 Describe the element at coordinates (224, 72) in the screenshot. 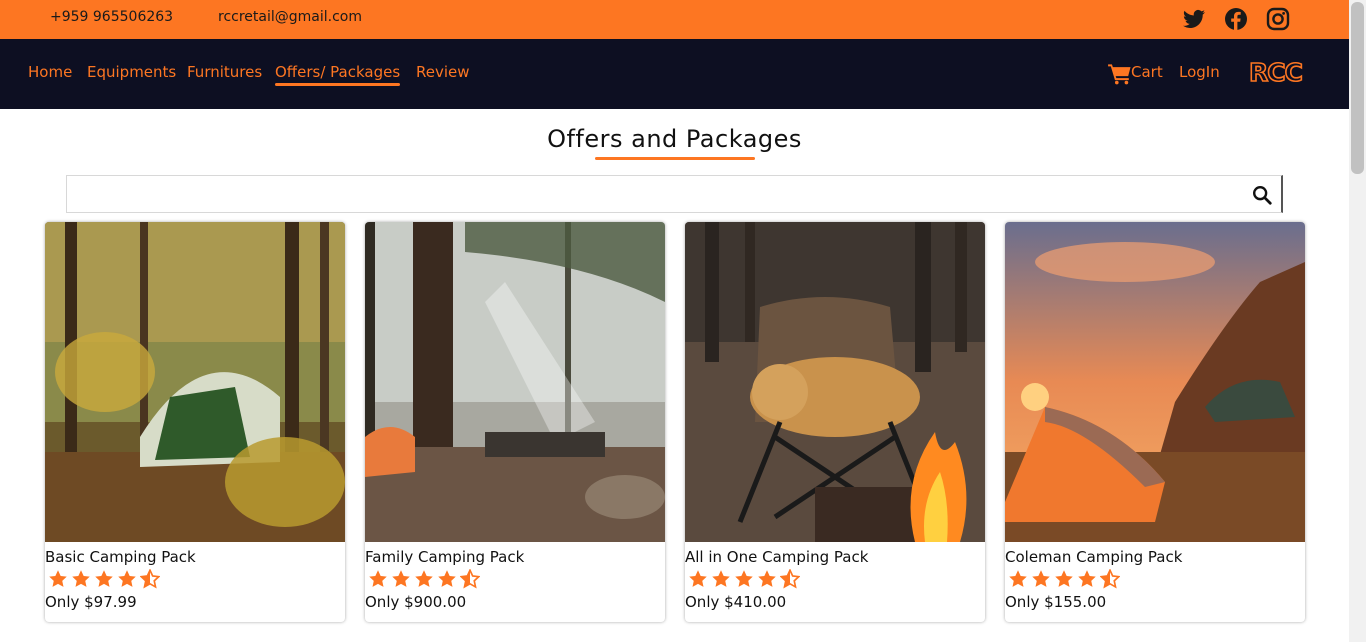

I see `nav-furnitures: Furnitures` at that location.